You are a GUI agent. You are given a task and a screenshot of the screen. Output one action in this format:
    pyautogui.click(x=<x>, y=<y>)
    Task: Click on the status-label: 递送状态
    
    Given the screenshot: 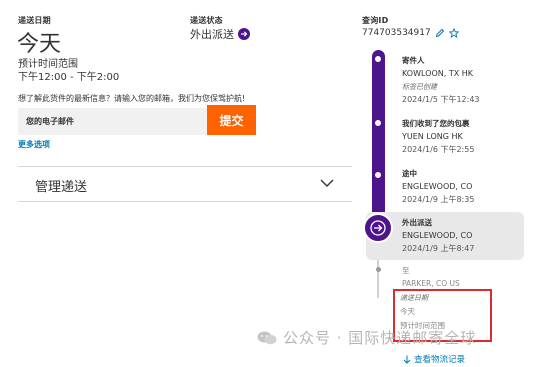 What is the action you would take?
    pyautogui.click(x=206, y=20)
    